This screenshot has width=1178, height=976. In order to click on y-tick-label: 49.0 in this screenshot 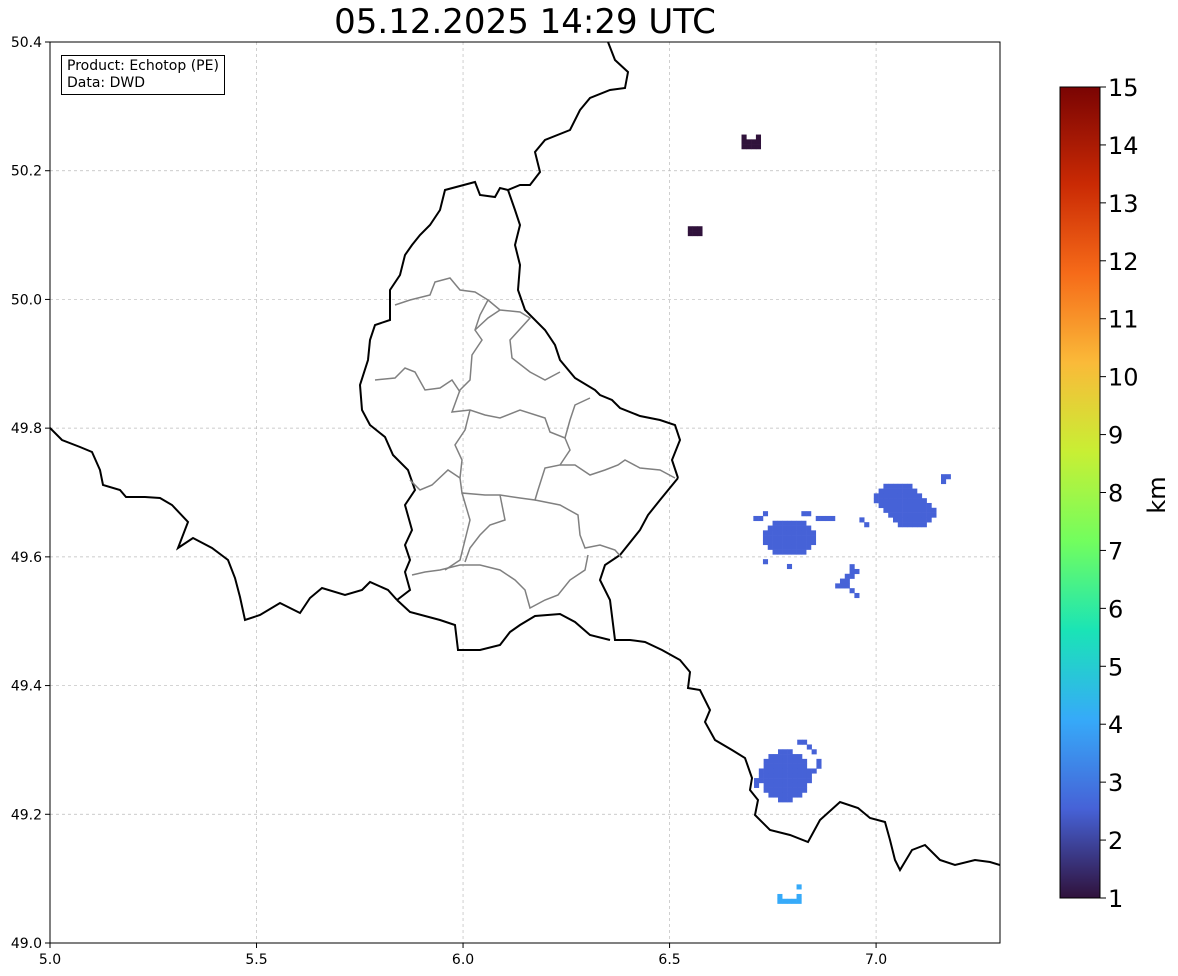, I will do `click(26, 944)`.